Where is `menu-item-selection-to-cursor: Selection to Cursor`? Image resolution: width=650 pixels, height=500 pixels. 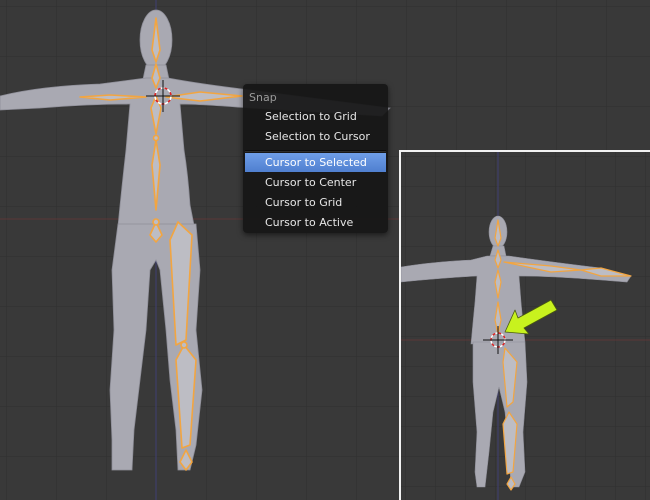 menu-item-selection-to-cursor: Selection to Cursor is located at coordinates (315, 136).